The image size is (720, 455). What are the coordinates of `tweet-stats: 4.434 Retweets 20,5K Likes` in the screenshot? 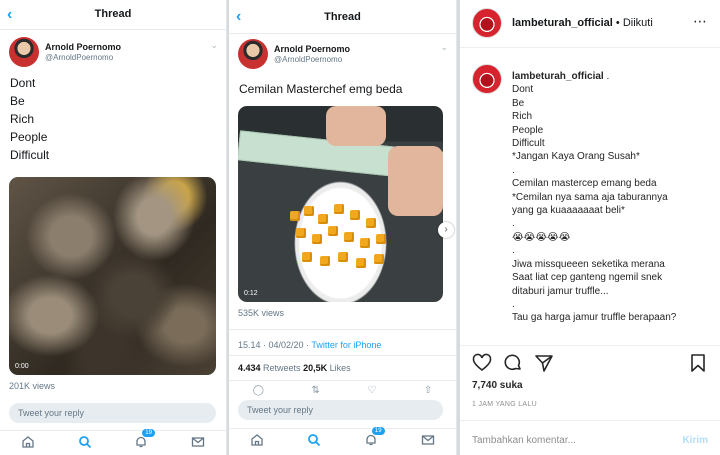 It's located at (294, 368).